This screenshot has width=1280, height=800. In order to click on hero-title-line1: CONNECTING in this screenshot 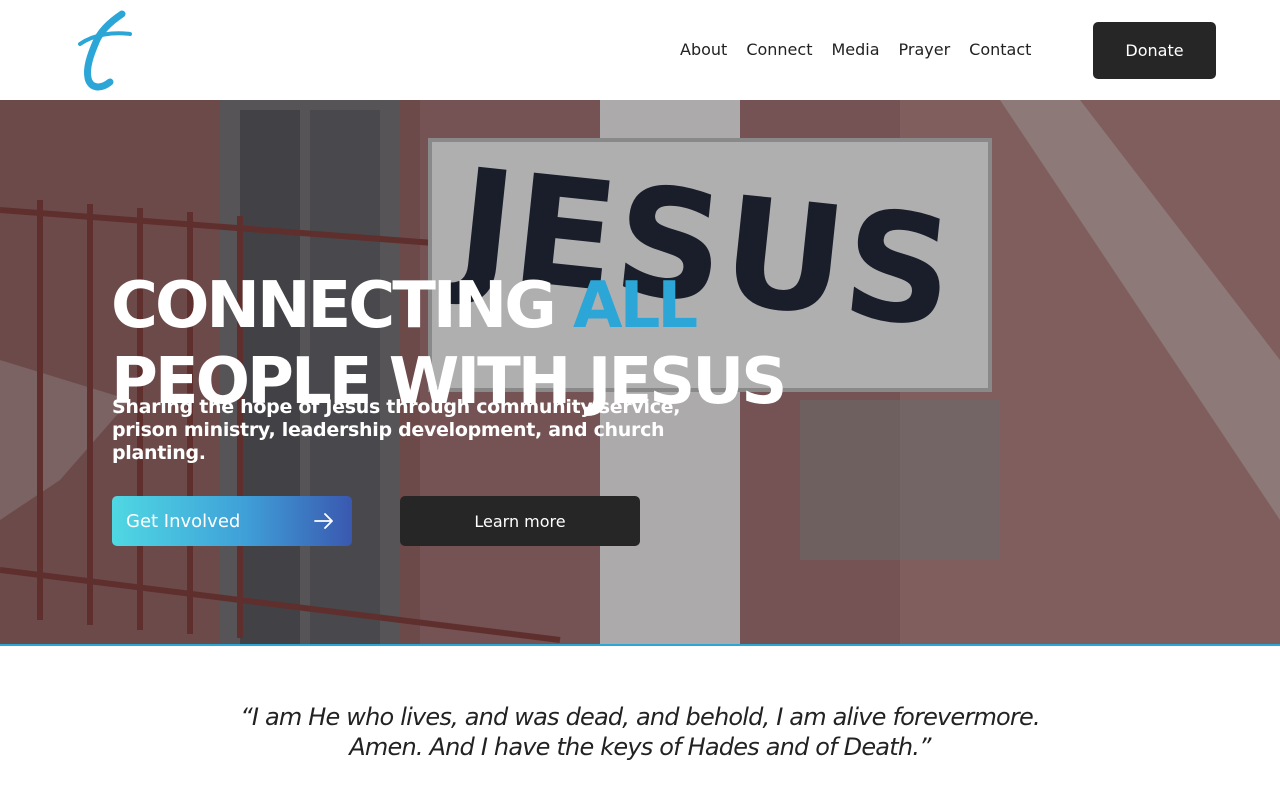, I will do `click(342, 306)`.